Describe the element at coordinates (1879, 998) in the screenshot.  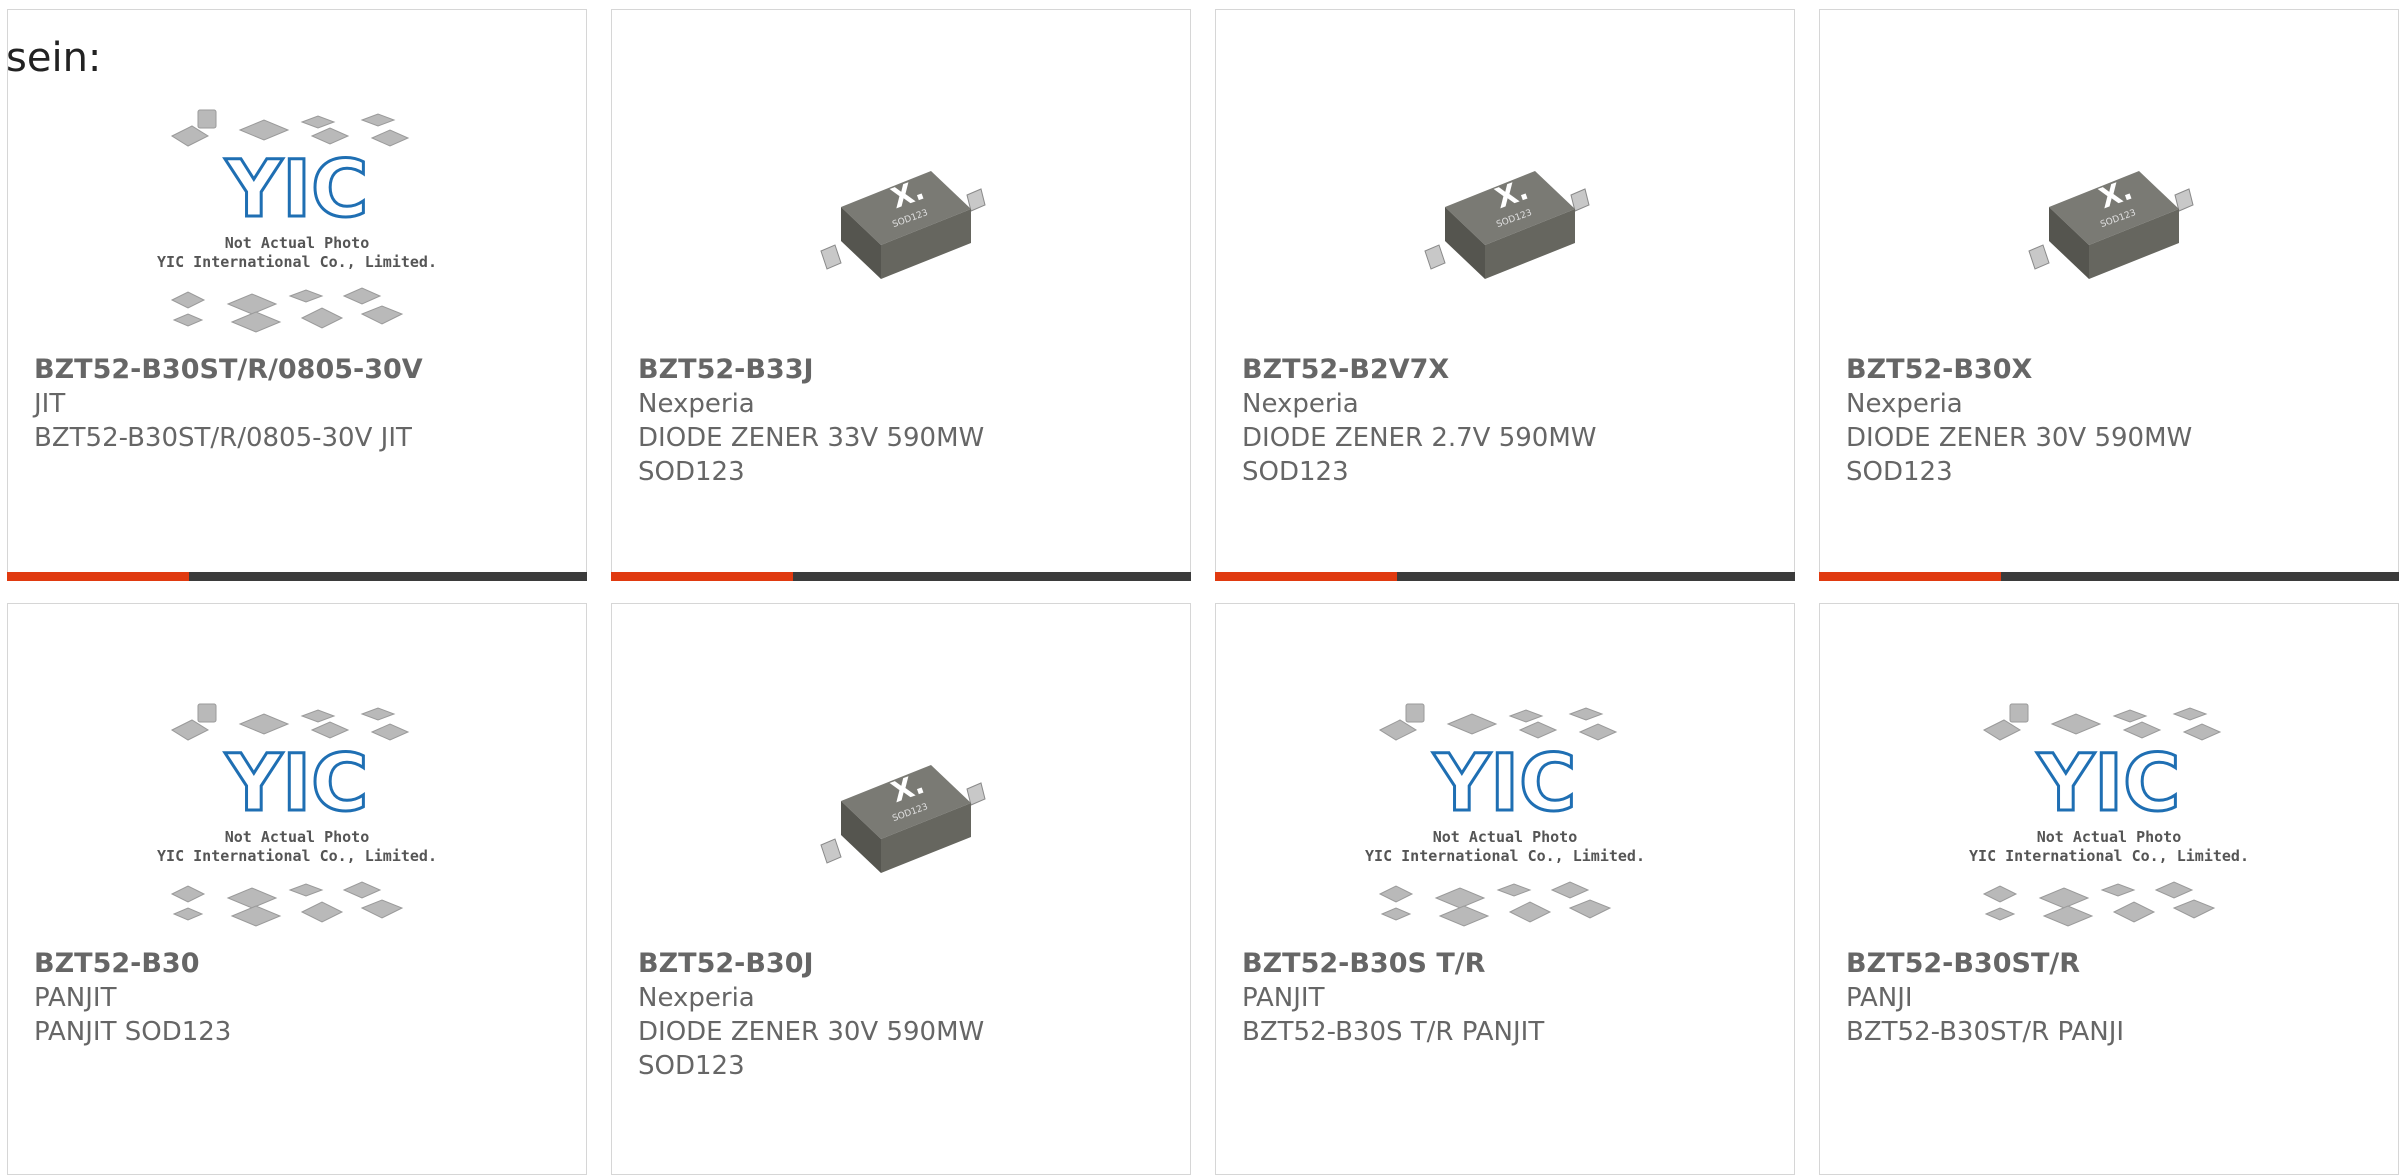
I see `manufacturer: PANJI` at that location.